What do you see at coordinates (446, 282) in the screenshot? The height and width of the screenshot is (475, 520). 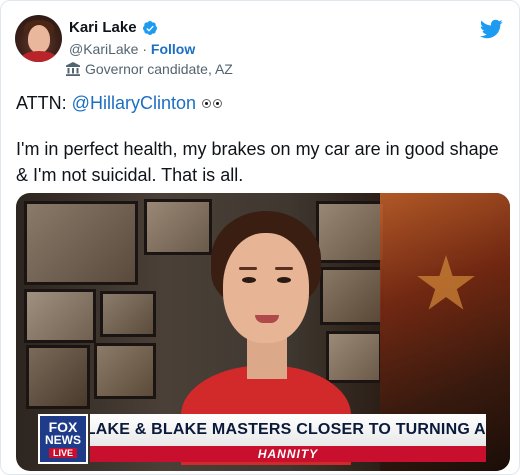 I see `flag-star-icon` at bounding box center [446, 282].